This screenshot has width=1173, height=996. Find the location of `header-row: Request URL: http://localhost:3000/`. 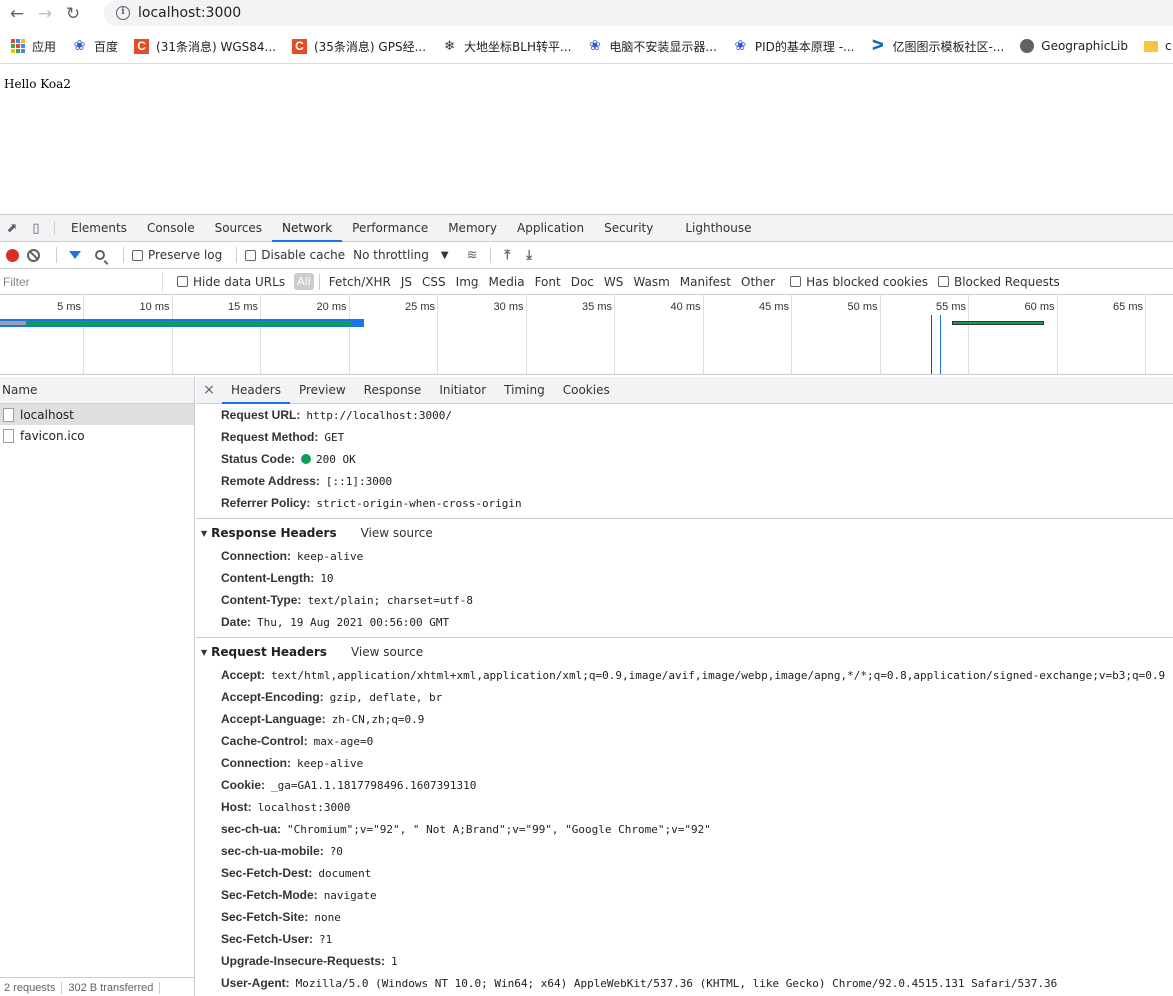

header-row: Request URL: http://localhost:3000/ is located at coordinates (337, 415).